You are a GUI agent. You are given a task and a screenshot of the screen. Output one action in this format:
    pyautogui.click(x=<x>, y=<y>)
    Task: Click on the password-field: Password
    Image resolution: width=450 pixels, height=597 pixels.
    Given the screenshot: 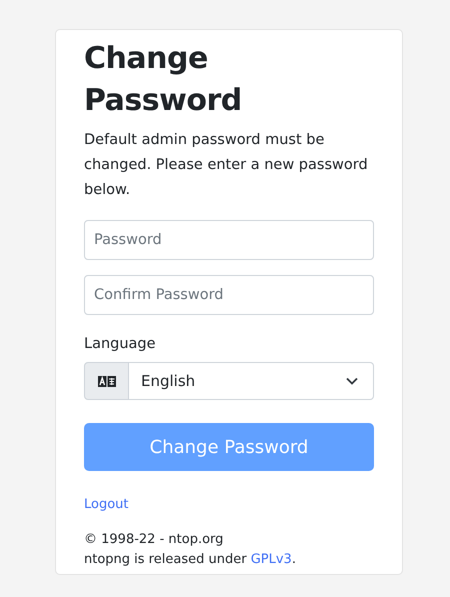 What is the action you would take?
    pyautogui.click(x=229, y=240)
    